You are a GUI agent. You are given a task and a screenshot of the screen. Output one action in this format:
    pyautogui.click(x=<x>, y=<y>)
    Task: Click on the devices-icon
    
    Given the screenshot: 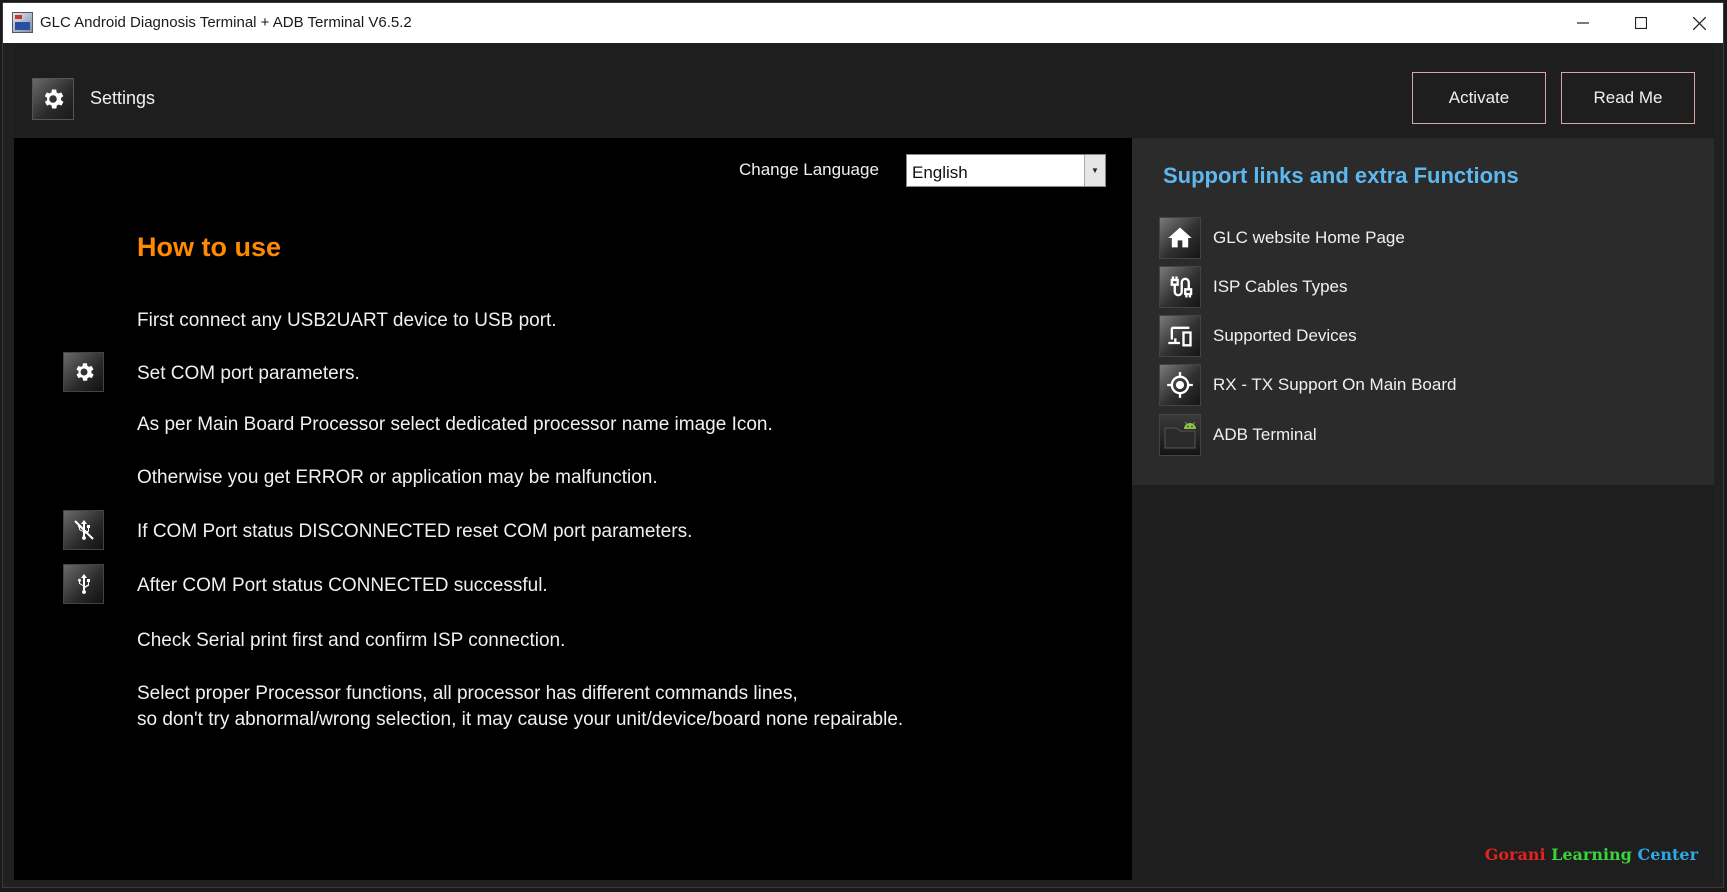 What is the action you would take?
    pyautogui.click(x=1180, y=336)
    